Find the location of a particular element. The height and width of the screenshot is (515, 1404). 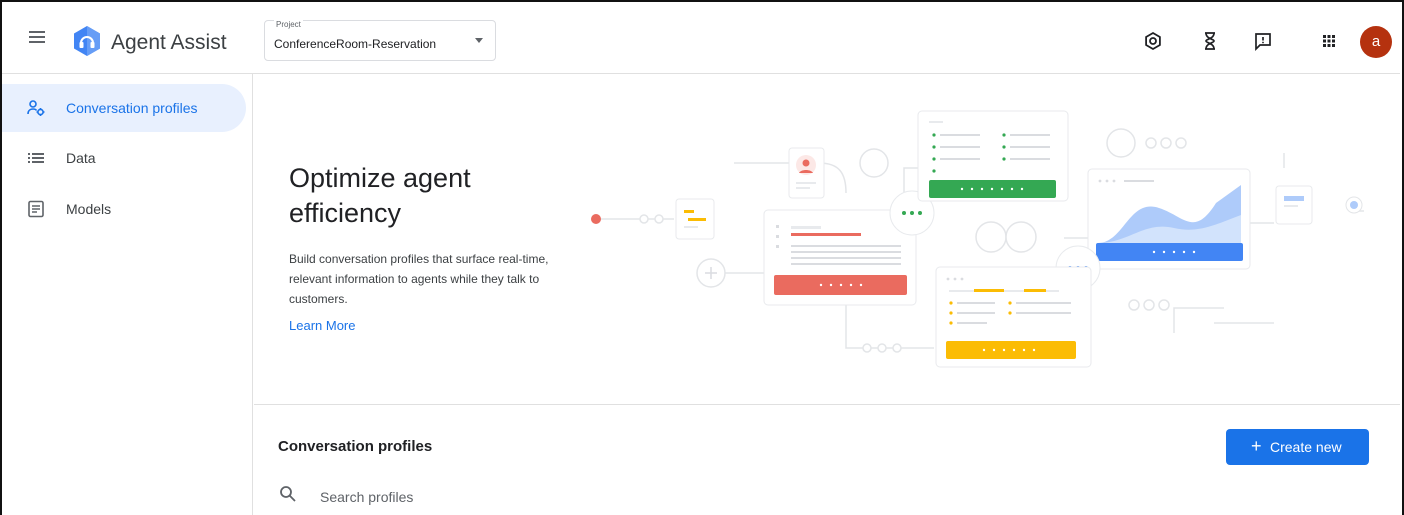

feedback-icon is located at coordinates (1263, 41).